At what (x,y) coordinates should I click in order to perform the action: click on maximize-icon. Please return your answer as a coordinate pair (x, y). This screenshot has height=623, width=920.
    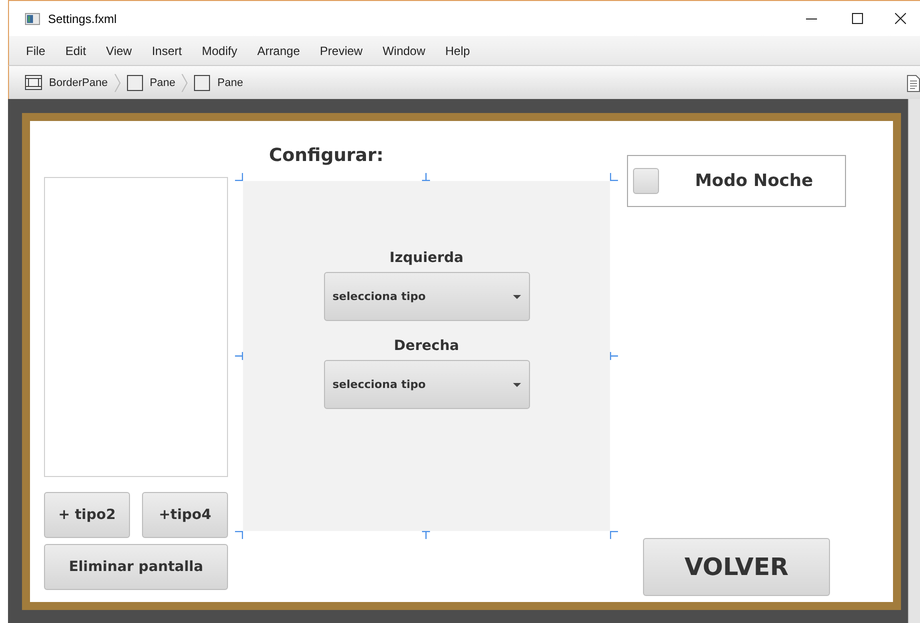
    Looking at the image, I should click on (857, 18).